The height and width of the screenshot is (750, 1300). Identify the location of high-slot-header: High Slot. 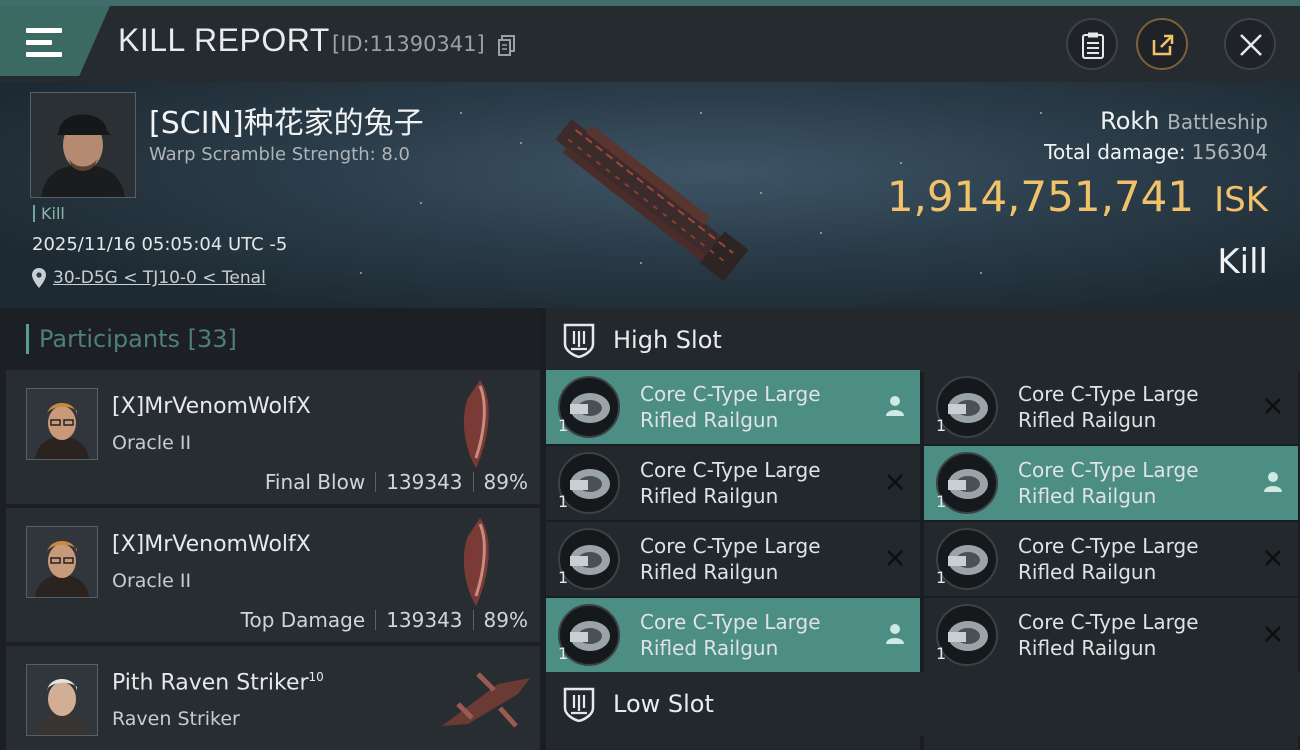
(923, 340).